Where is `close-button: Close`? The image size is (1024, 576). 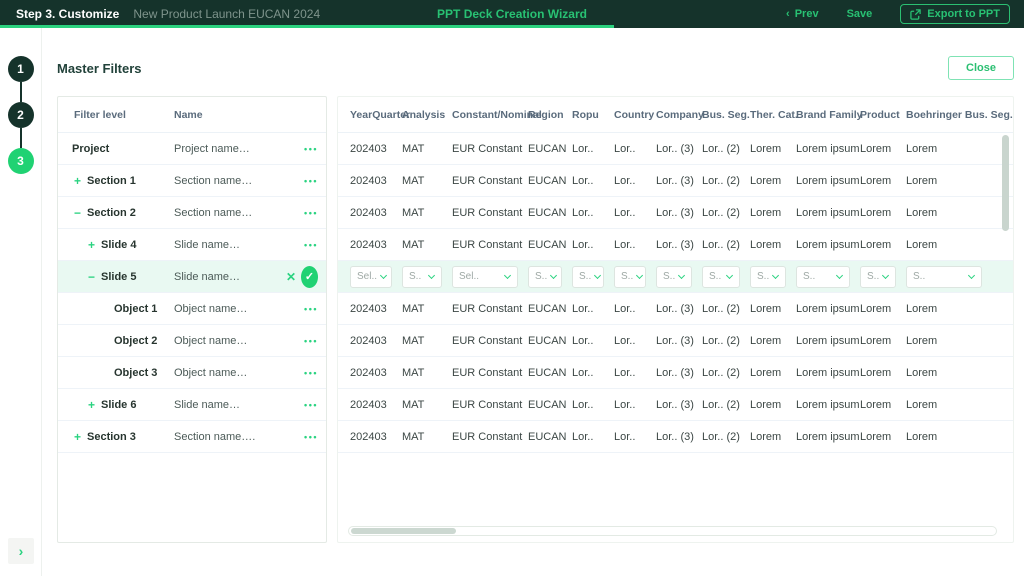
close-button: Close is located at coordinates (981, 68).